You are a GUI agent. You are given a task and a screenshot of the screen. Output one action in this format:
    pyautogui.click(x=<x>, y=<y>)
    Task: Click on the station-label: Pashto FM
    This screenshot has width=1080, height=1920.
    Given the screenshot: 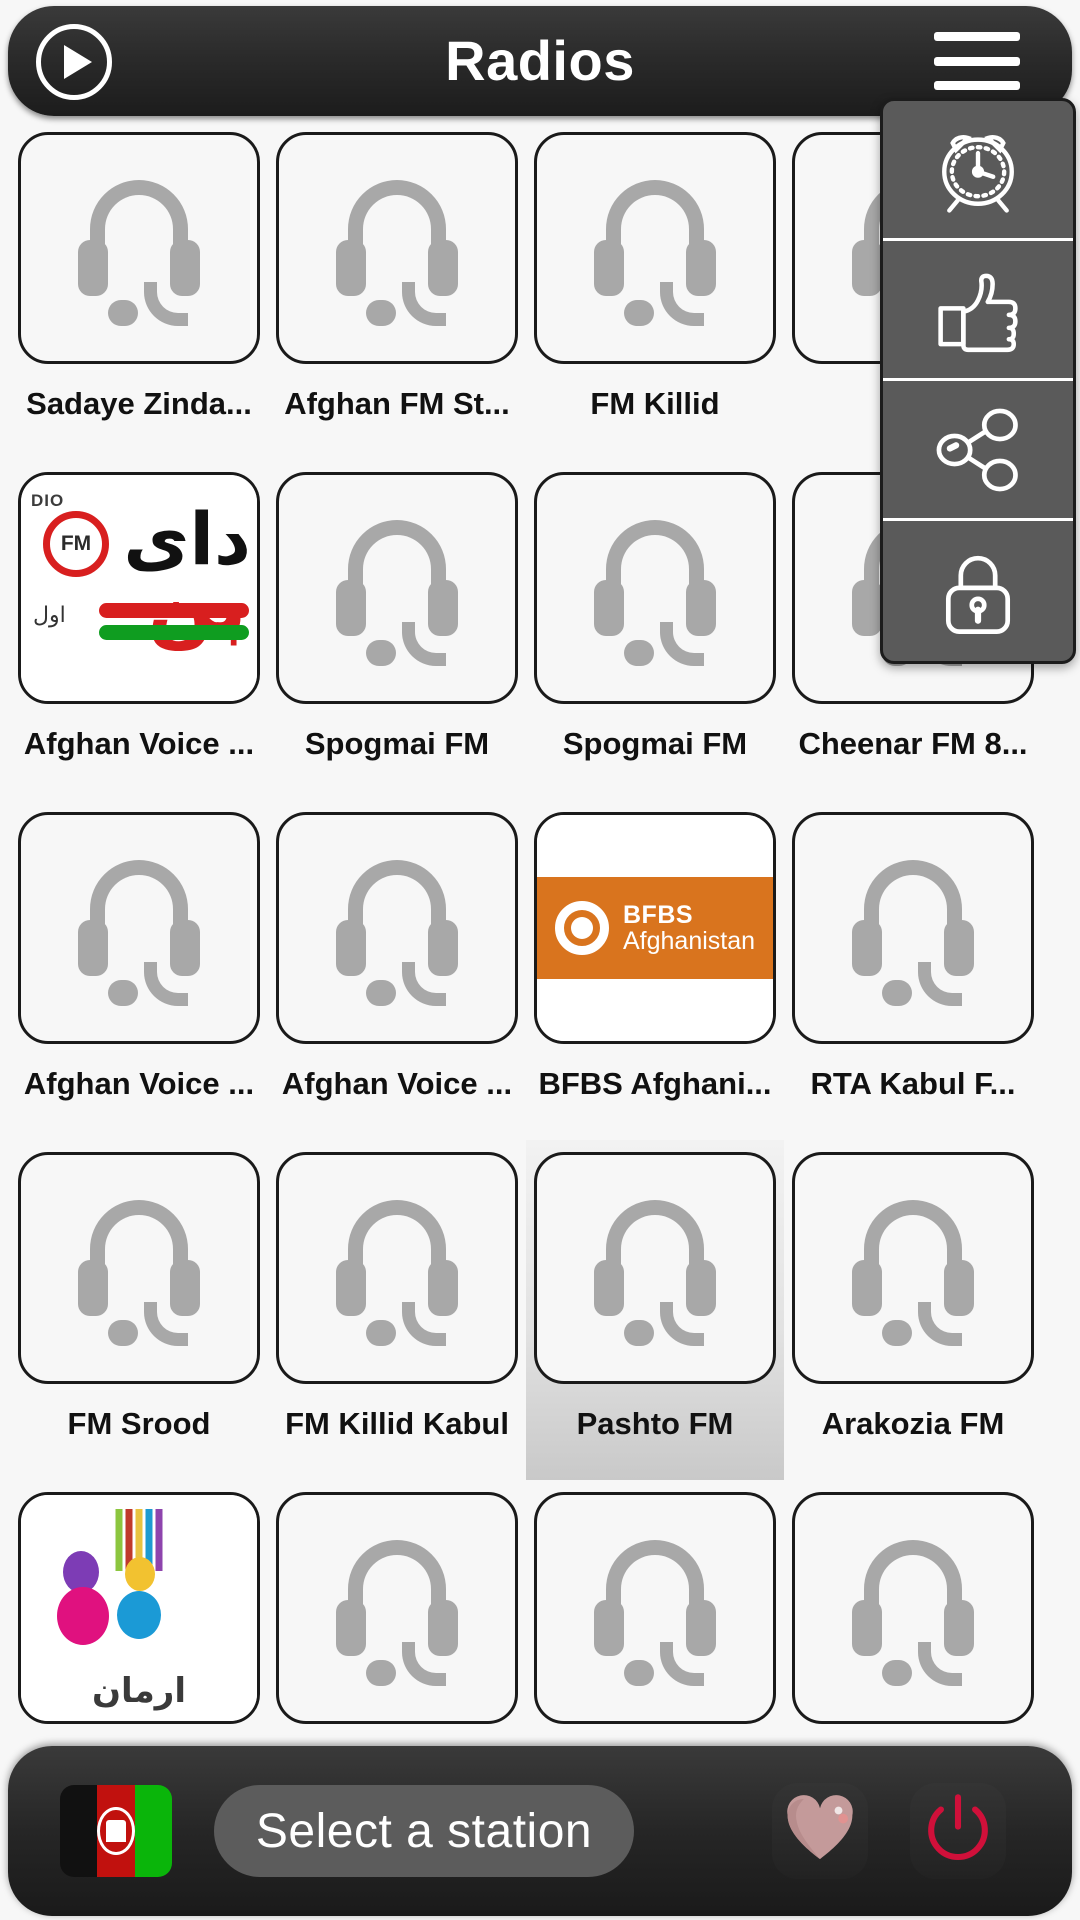 What is the action you would take?
    pyautogui.click(x=655, y=1423)
    